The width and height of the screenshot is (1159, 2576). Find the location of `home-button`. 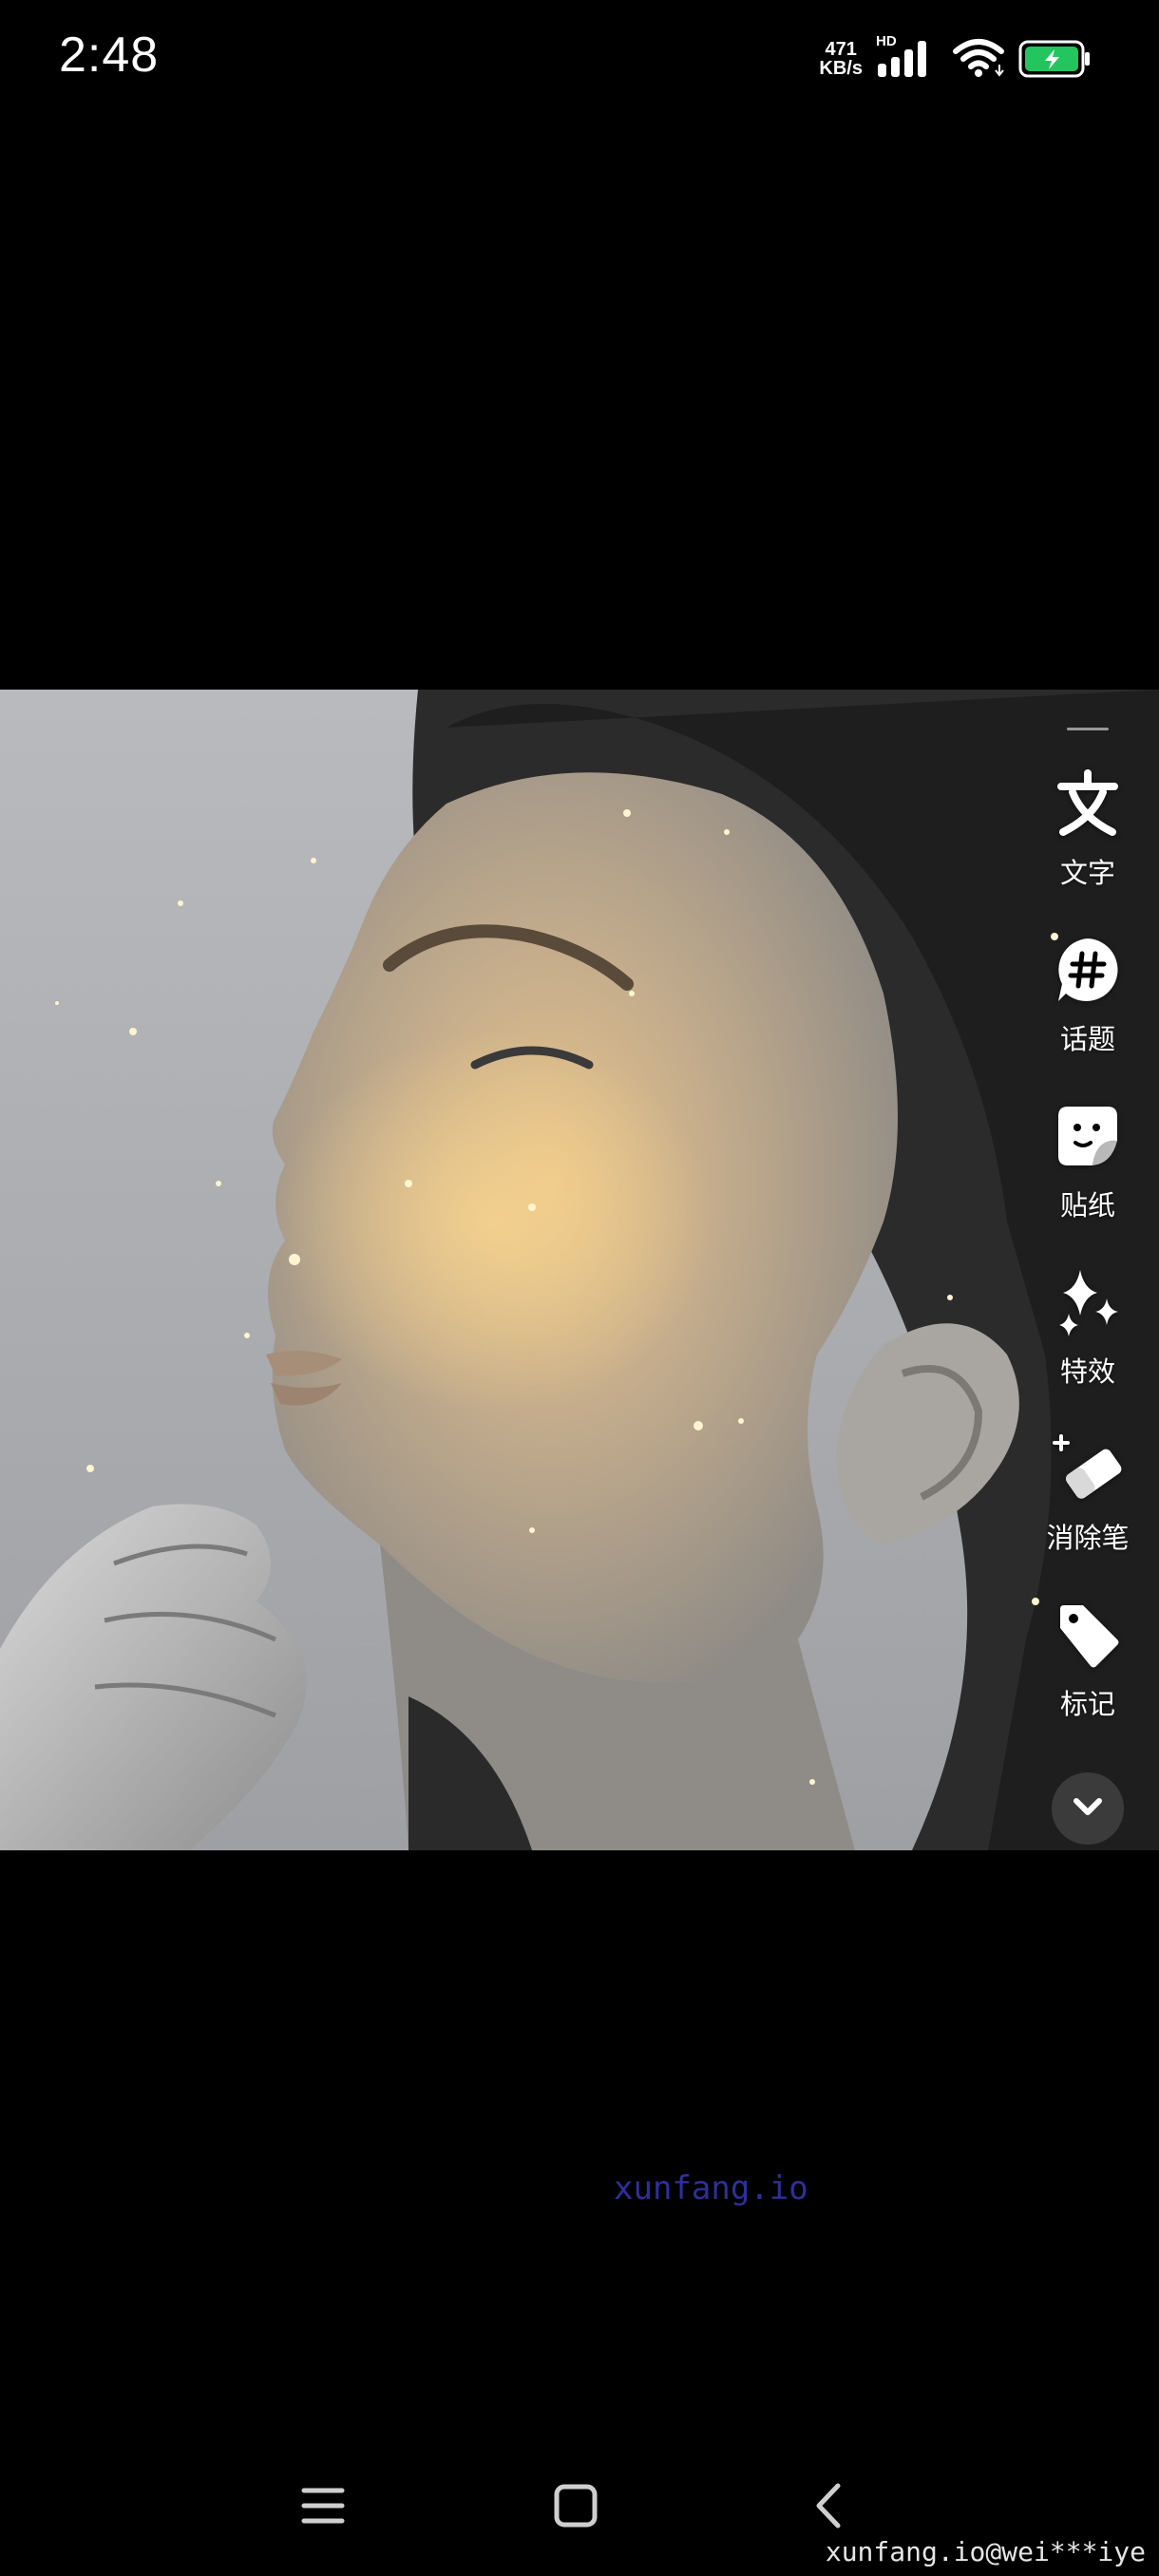

home-button is located at coordinates (575, 2507).